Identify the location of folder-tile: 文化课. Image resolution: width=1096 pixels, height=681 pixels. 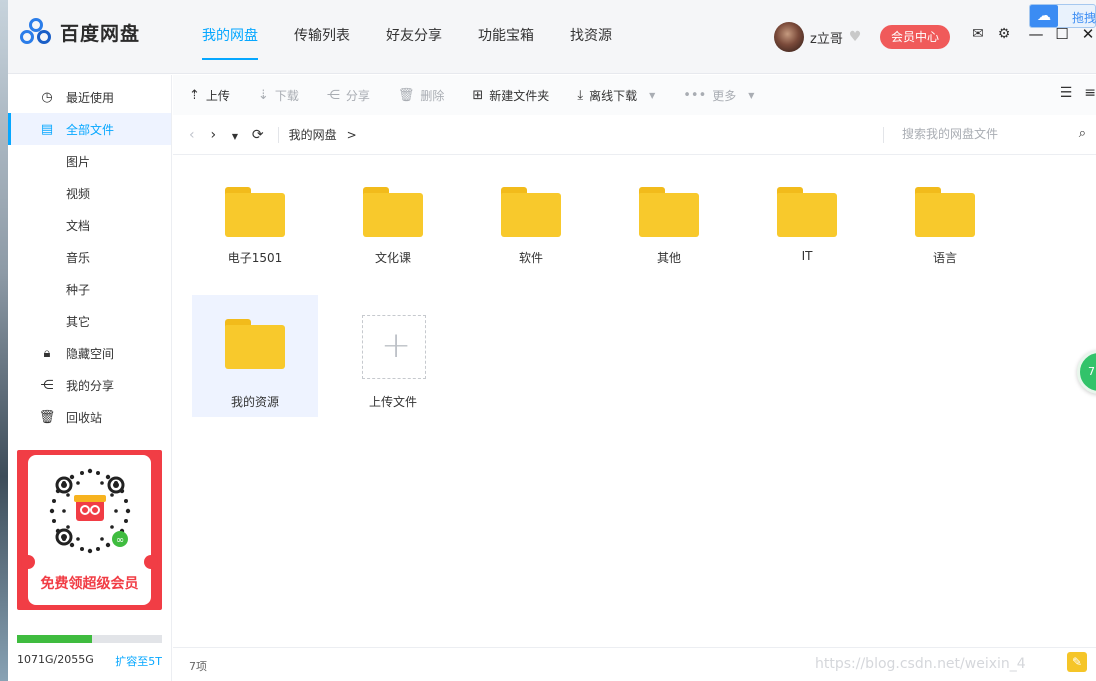
(393, 236).